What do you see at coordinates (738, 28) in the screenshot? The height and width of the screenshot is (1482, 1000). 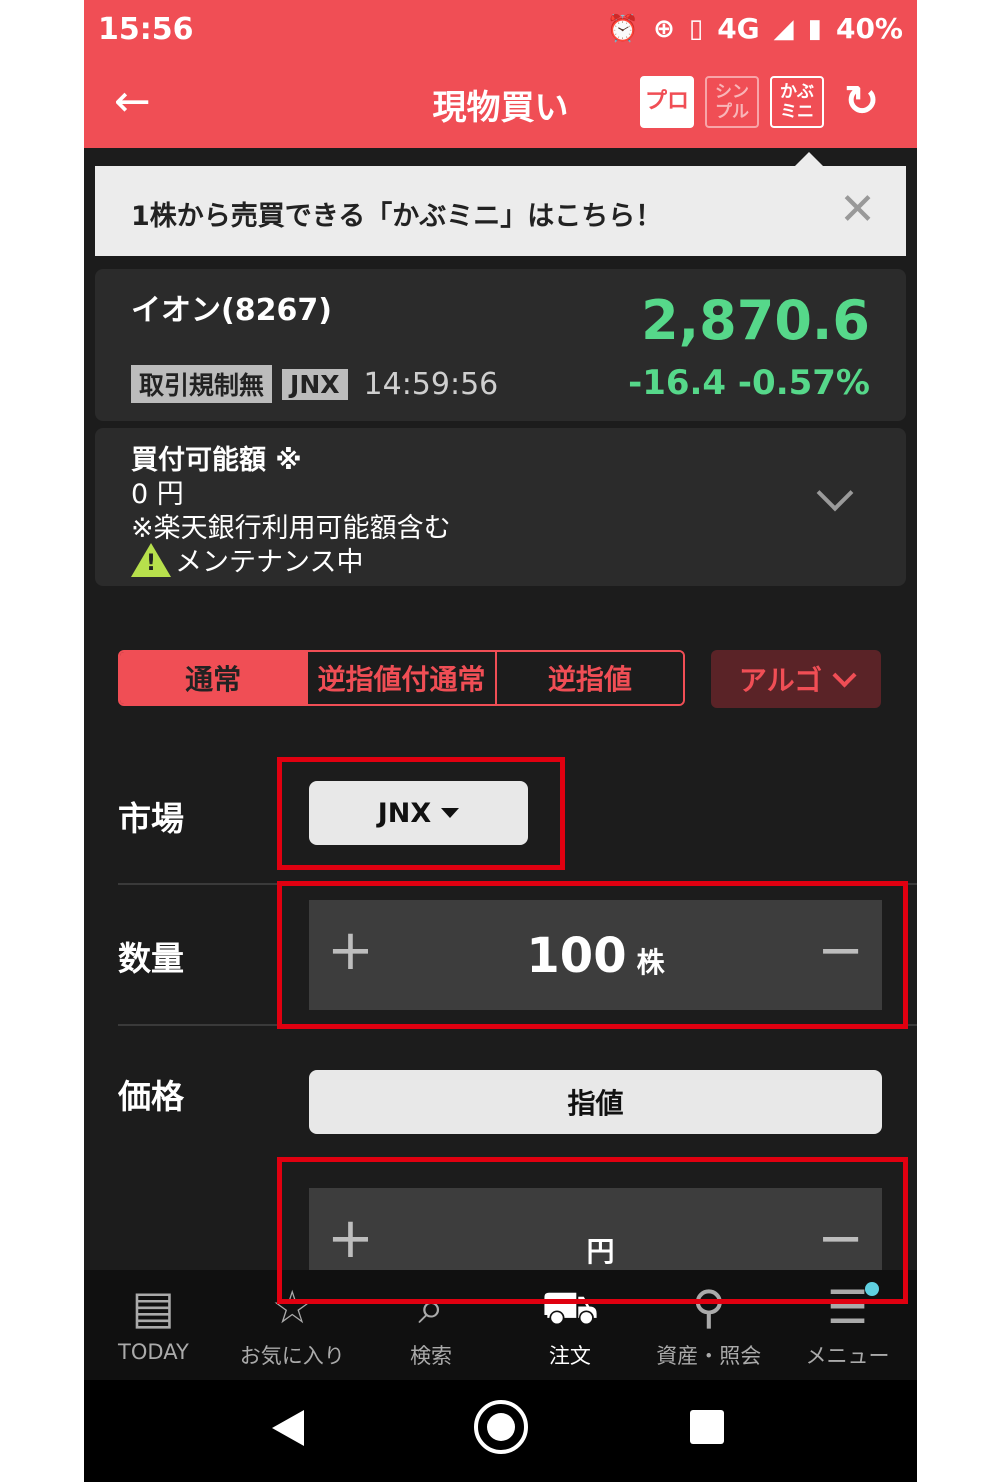 I see `network-type: 4G` at bounding box center [738, 28].